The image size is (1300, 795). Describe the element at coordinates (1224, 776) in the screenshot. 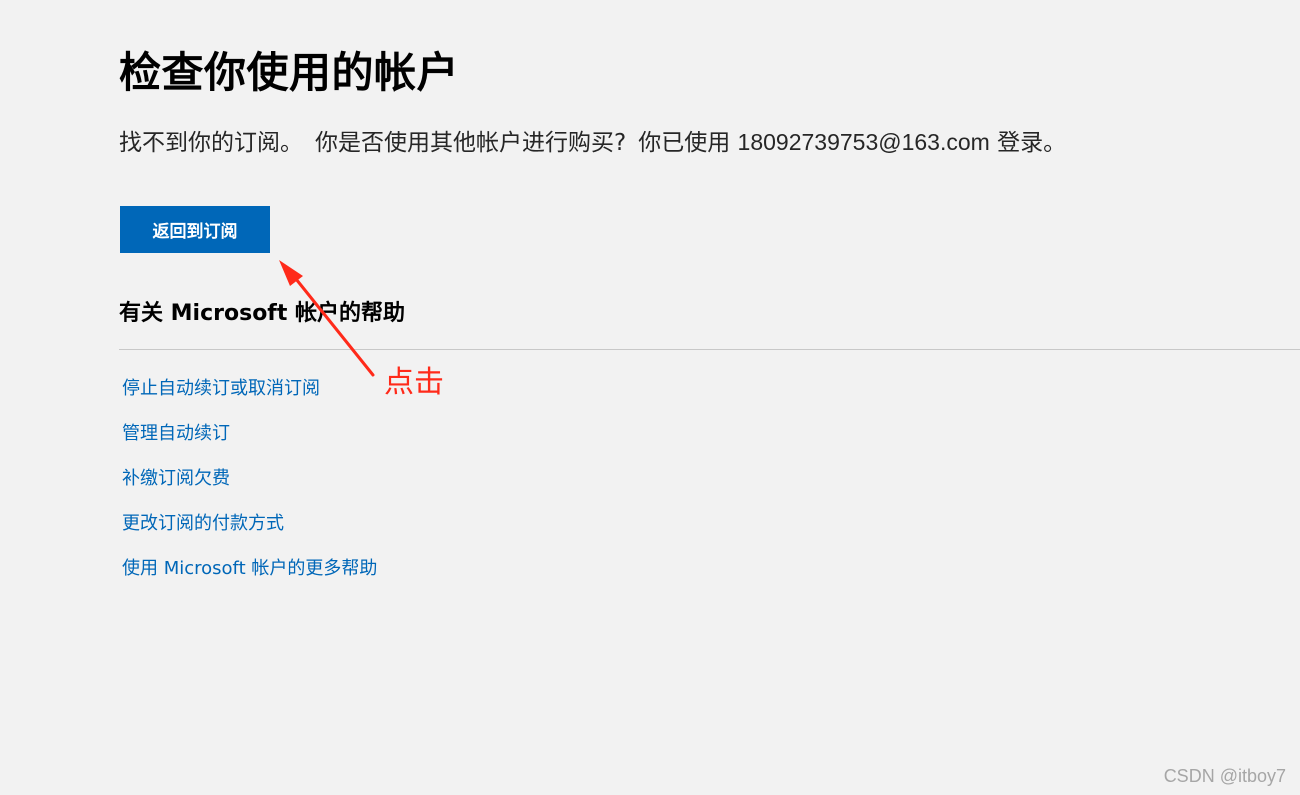

I see `watermark: CSDN @itboy7` at that location.